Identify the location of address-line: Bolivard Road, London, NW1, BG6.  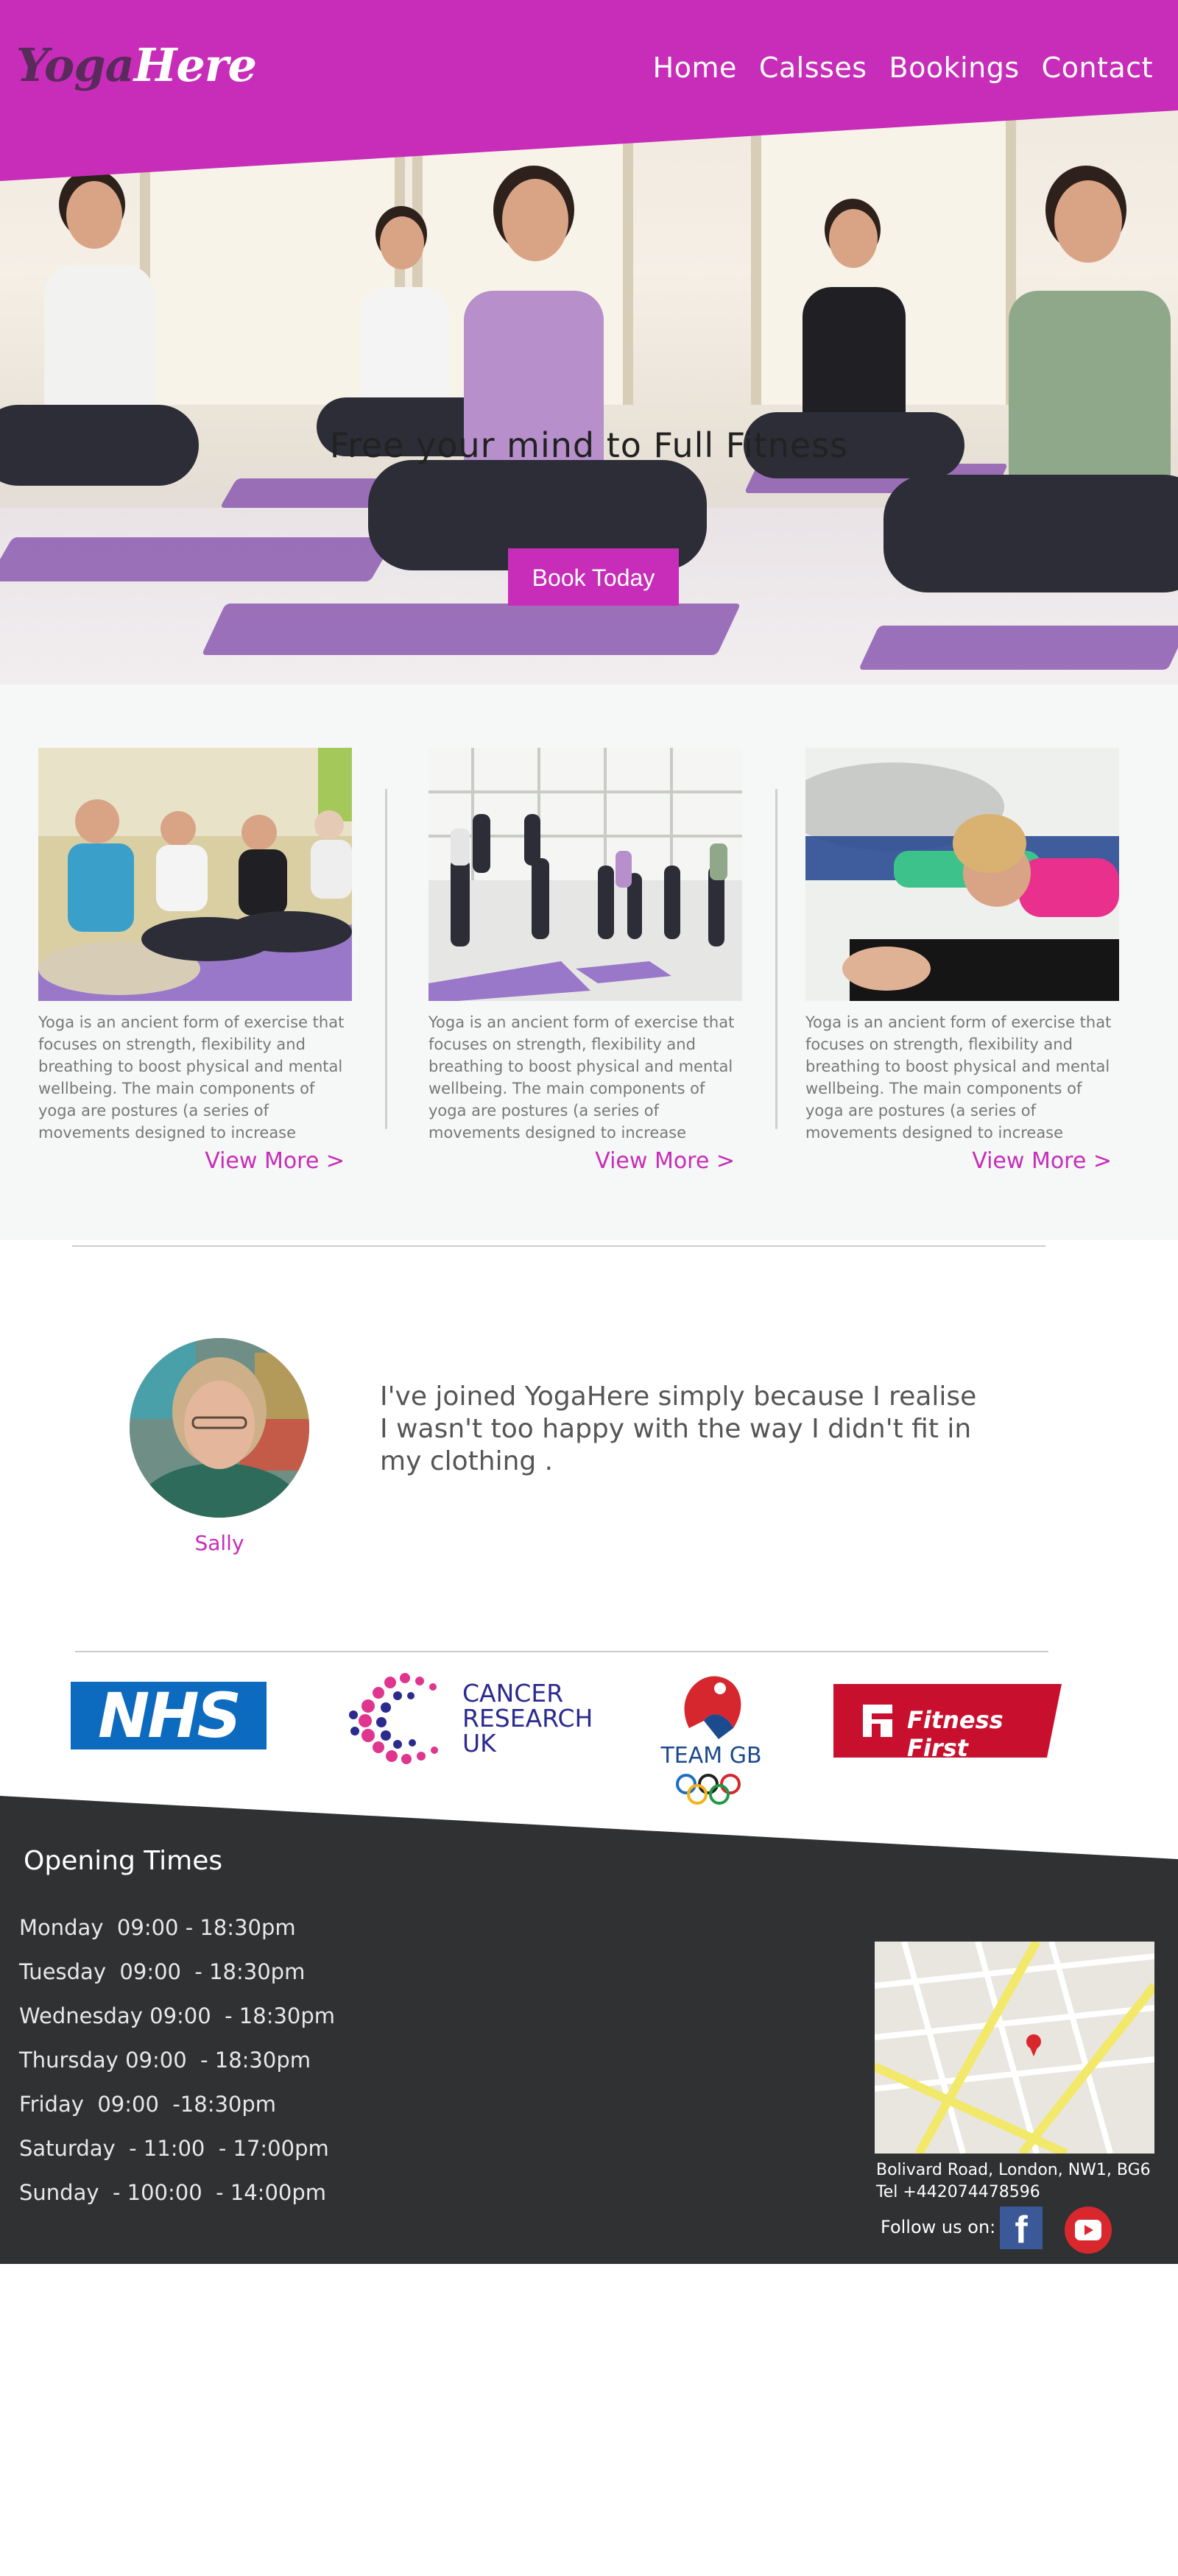
(1013, 2170).